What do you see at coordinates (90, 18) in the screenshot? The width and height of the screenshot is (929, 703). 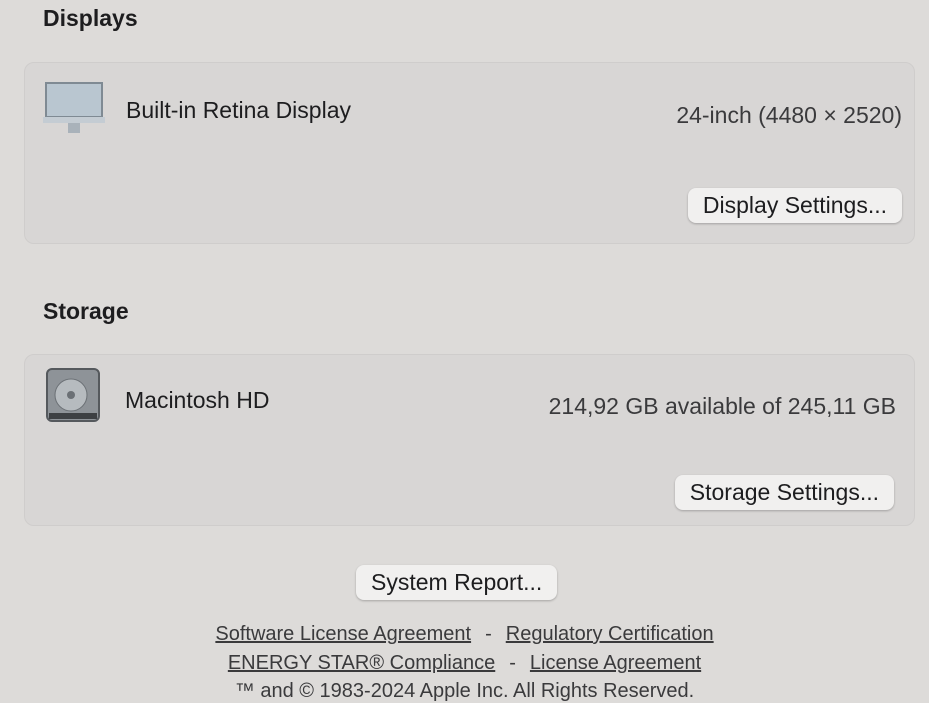 I see `displays-heading: Displays` at bounding box center [90, 18].